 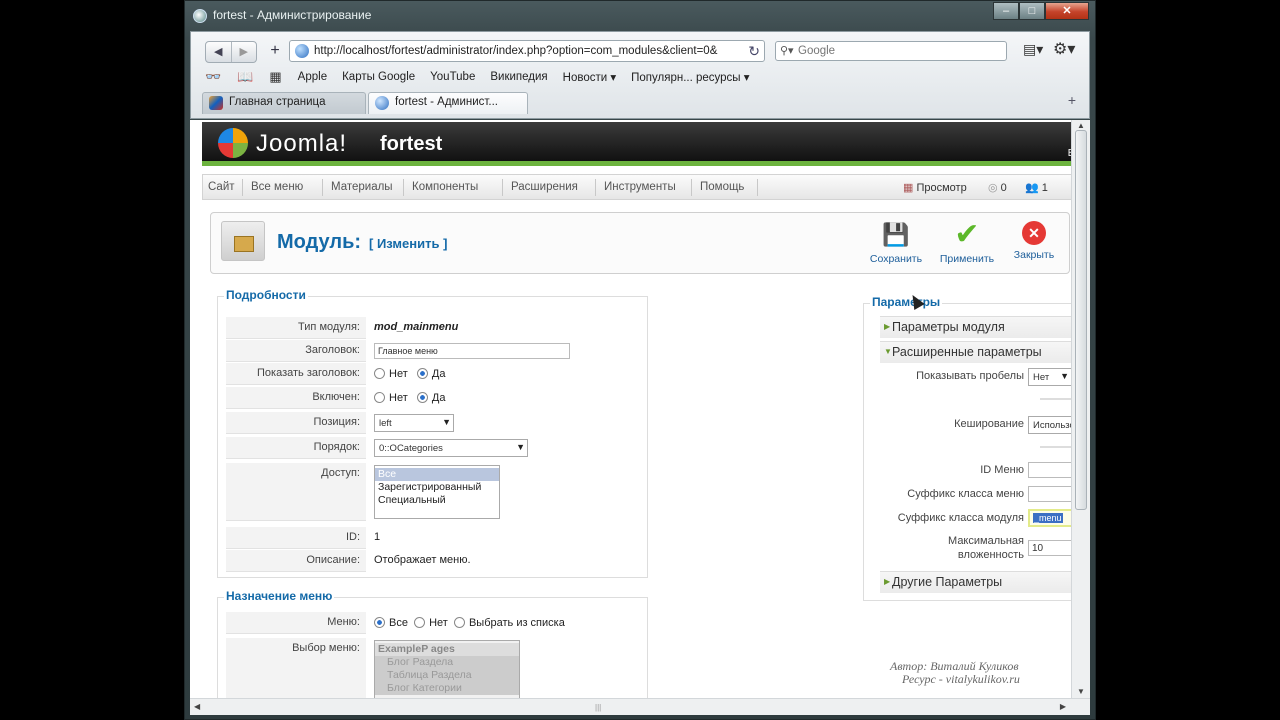 What do you see at coordinates (888, 351) in the screenshot?
I see `collapse-arrow-icon: ▼` at bounding box center [888, 351].